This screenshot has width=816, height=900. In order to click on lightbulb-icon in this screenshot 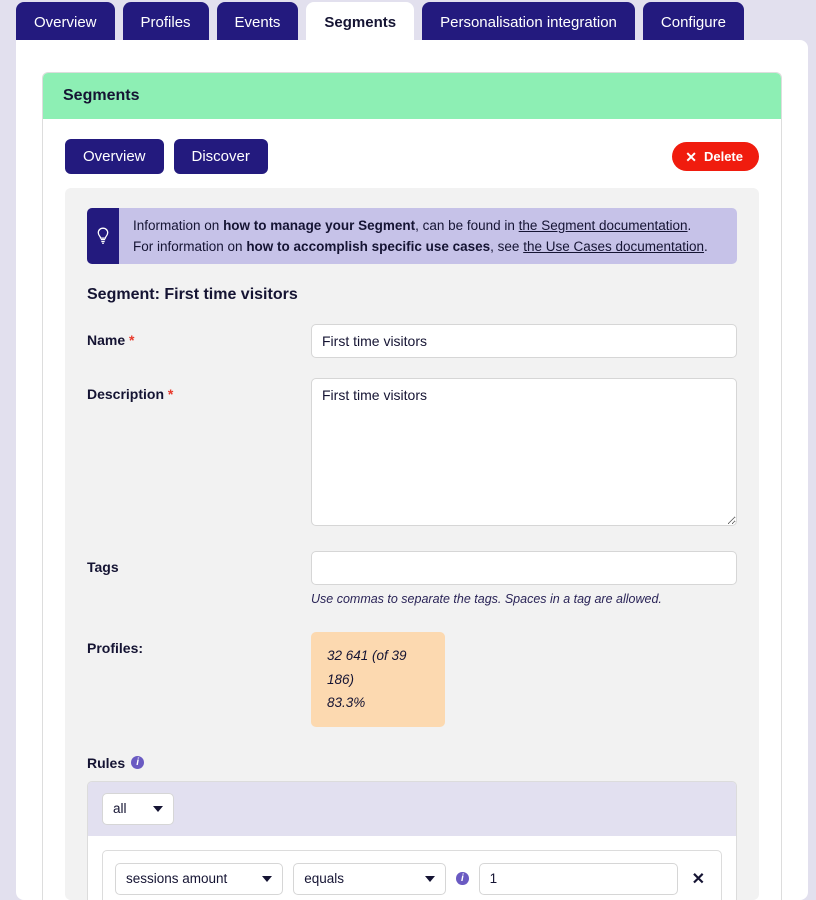, I will do `click(103, 236)`.